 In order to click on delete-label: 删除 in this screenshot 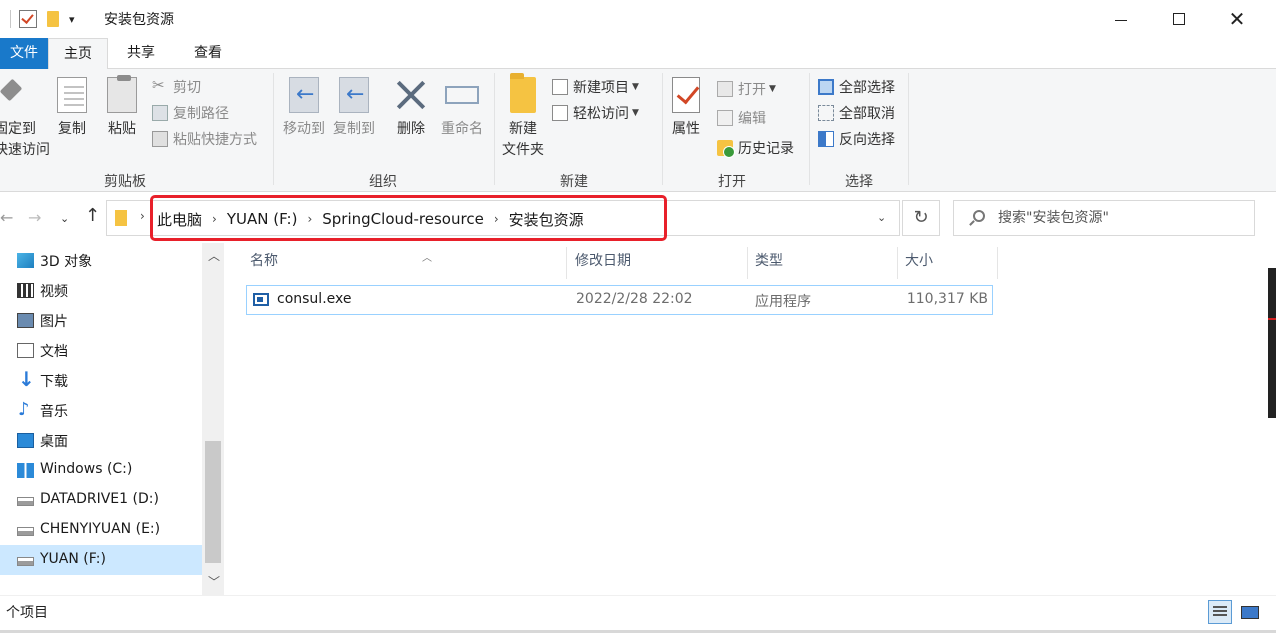, I will do `click(411, 129)`.